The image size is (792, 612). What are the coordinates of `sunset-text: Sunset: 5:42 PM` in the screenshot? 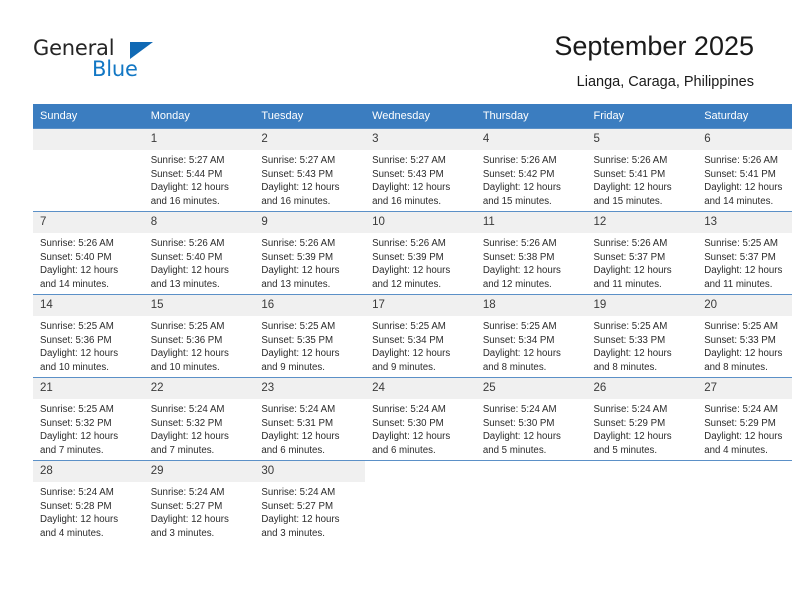 It's located at (518, 174).